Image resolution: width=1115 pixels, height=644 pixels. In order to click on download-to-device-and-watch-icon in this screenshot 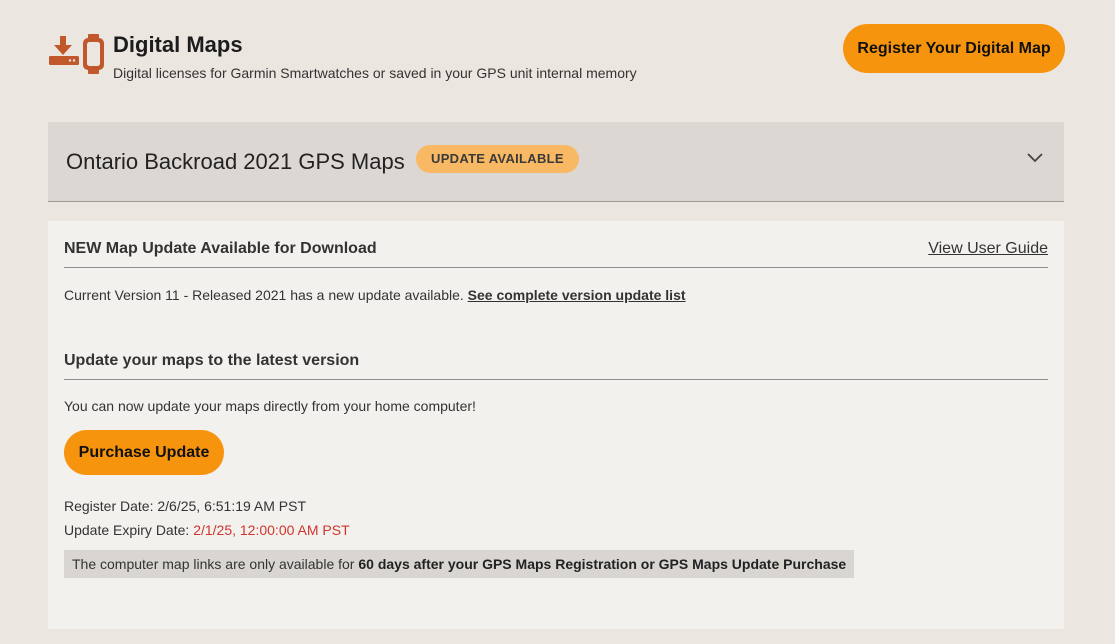, I will do `click(76, 54)`.